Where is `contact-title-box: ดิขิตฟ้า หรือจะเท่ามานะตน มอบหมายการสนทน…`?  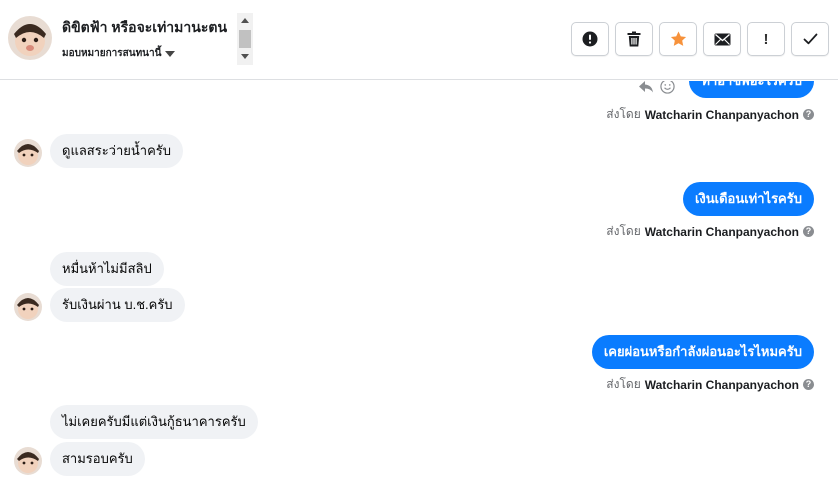
contact-title-box: ดิขิตฟ้า หรือจะเท่ามานะตน มอบหมายการสนทน… is located at coordinates (158, 39).